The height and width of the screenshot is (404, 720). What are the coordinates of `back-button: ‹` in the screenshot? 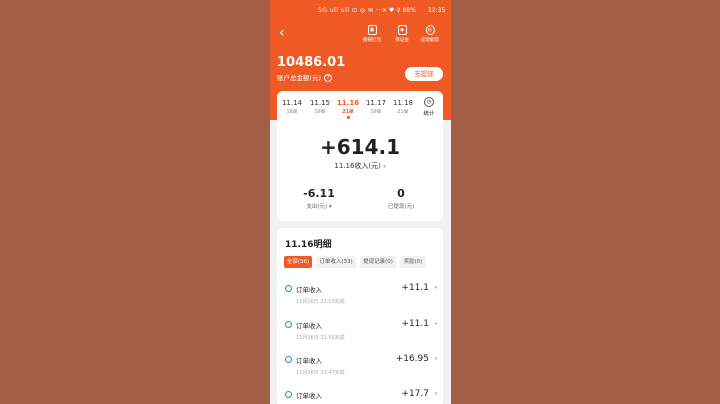 It's located at (282, 33).